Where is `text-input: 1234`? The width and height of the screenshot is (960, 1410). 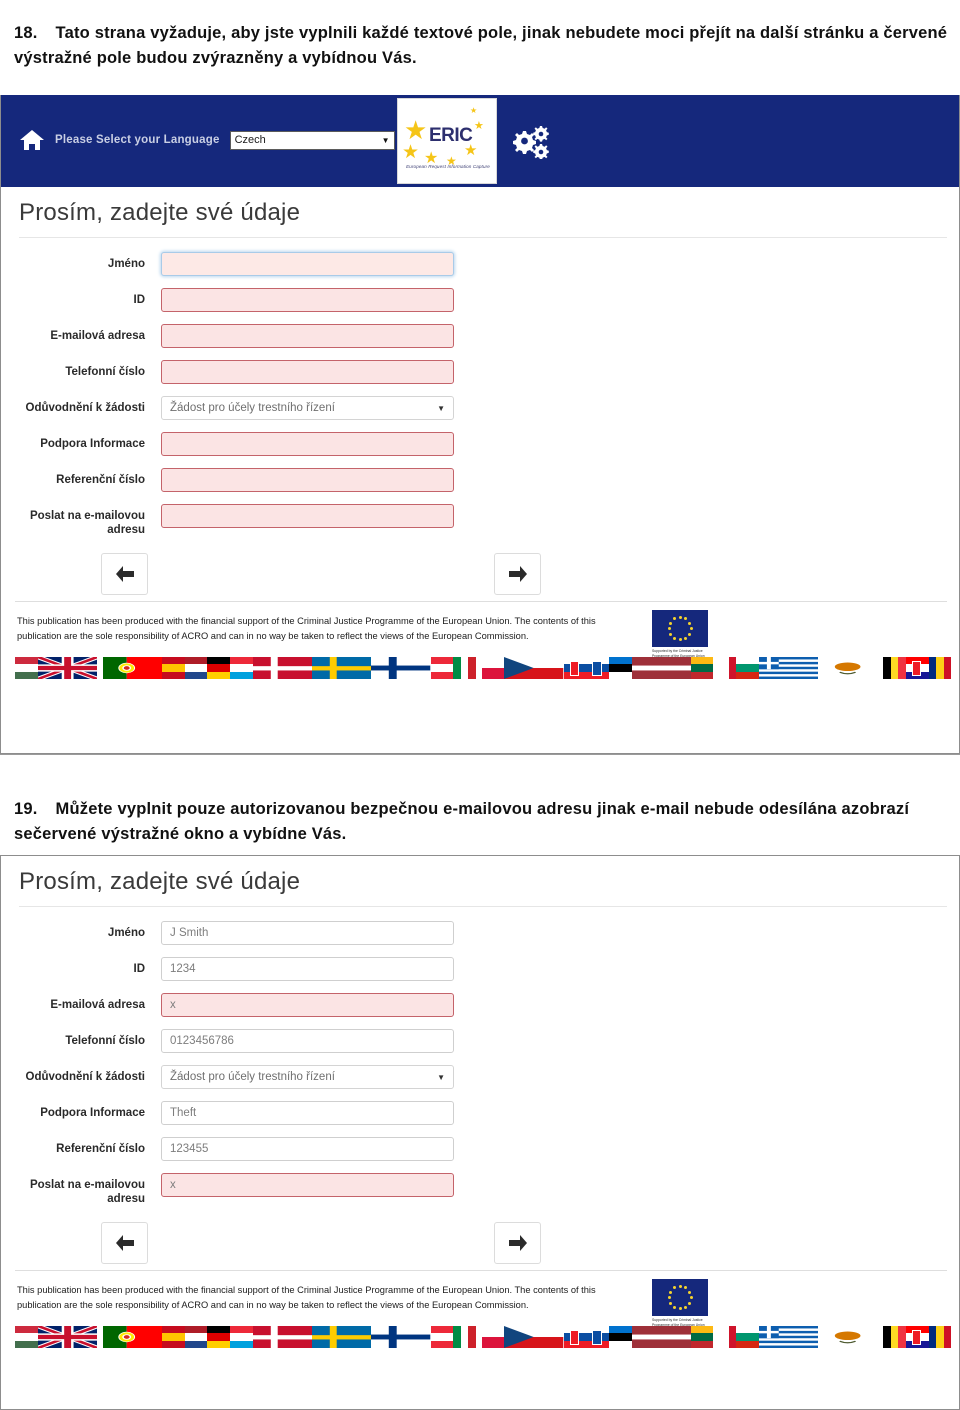
text-input: 1234 is located at coordinates (307, 969).